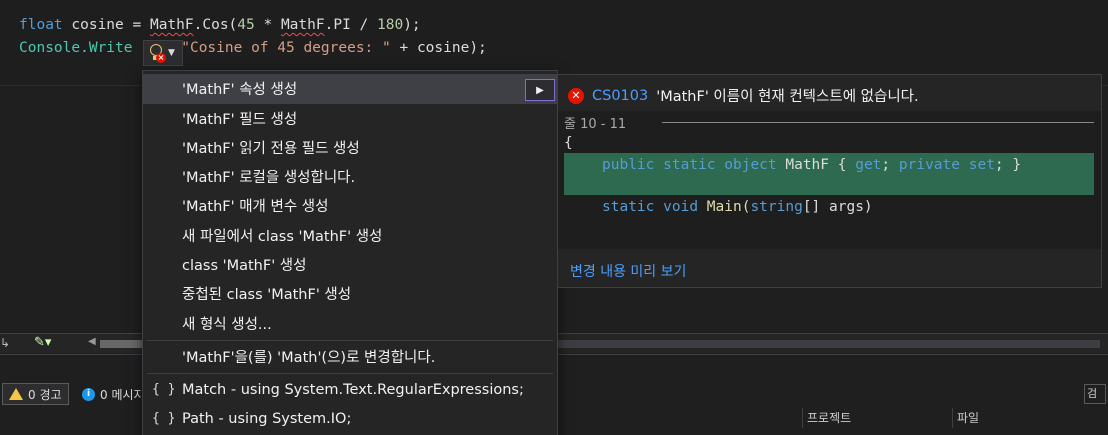 The height and width of the screenshot is (435, 1108). What do you see at coordinates (1095, 394) in the screenshot?
I see `error-list-search-input: 검색` at bounding box center [1095, 394].